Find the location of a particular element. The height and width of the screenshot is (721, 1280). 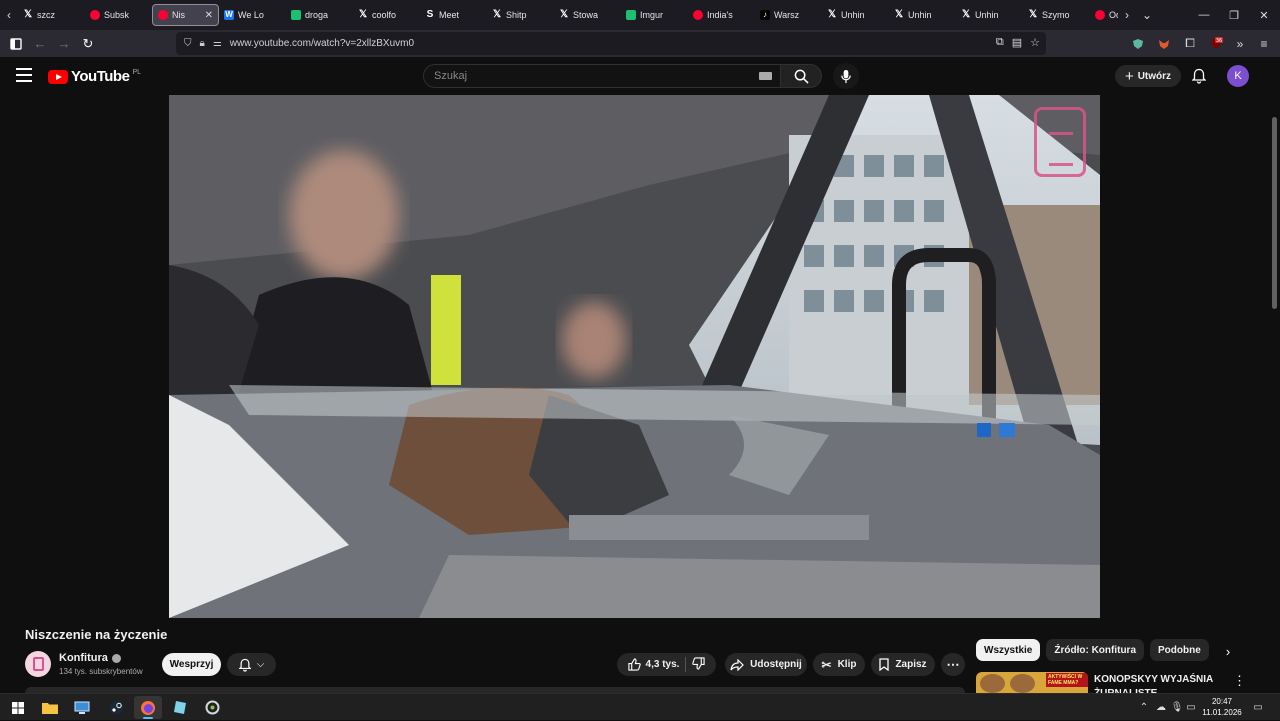

green-icon is located at coordinates (631, 15).